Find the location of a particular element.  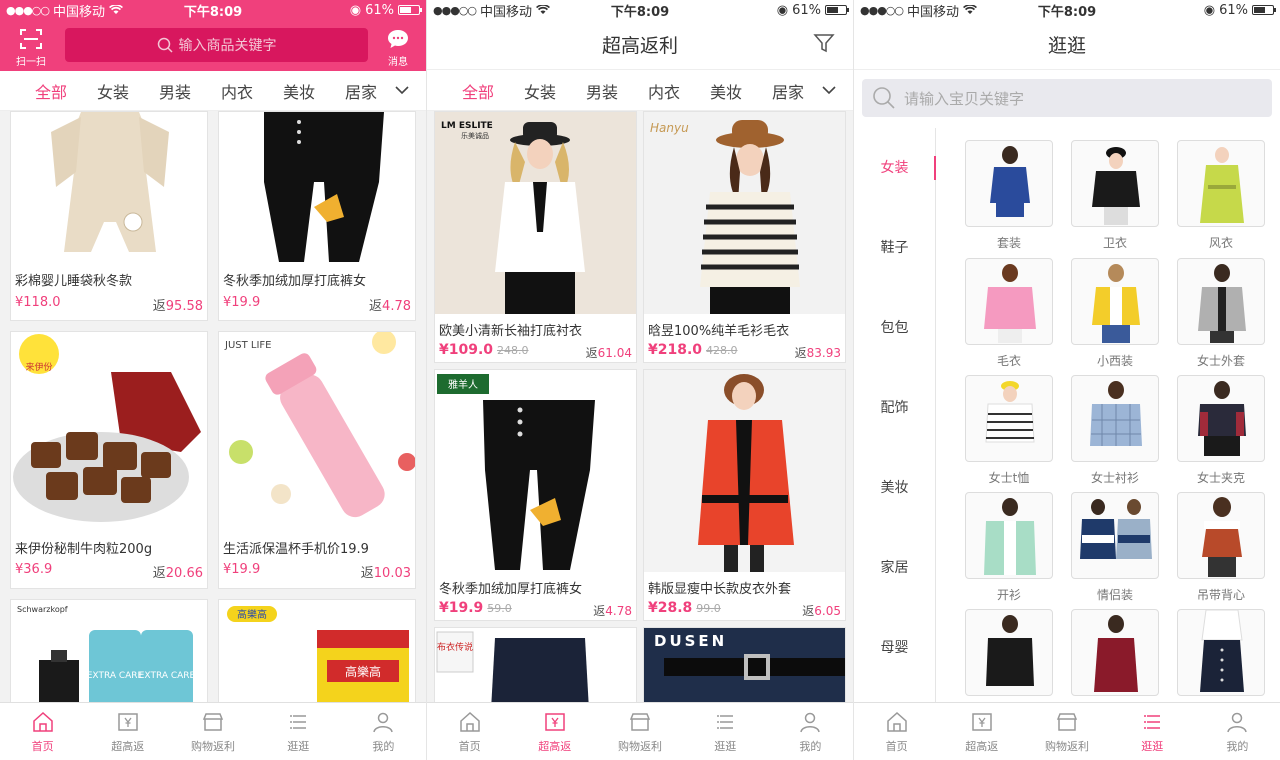

shop-icon is located at coordinates (640, 721).